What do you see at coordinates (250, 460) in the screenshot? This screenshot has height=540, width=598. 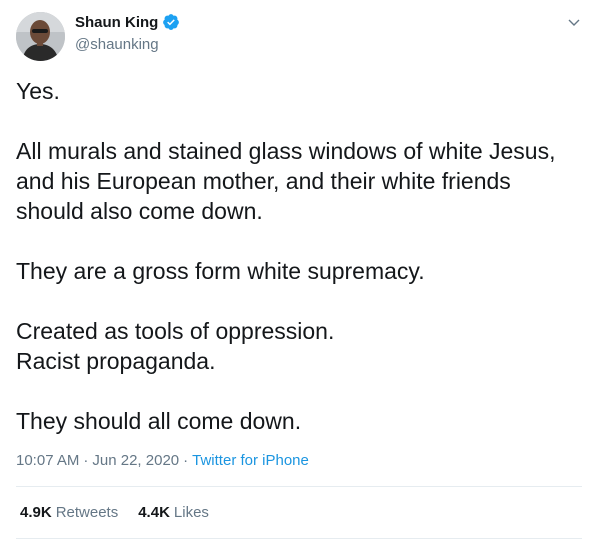 I see `tweet-source-link: Twitter for iPhone` at bounding box center [250, 460].